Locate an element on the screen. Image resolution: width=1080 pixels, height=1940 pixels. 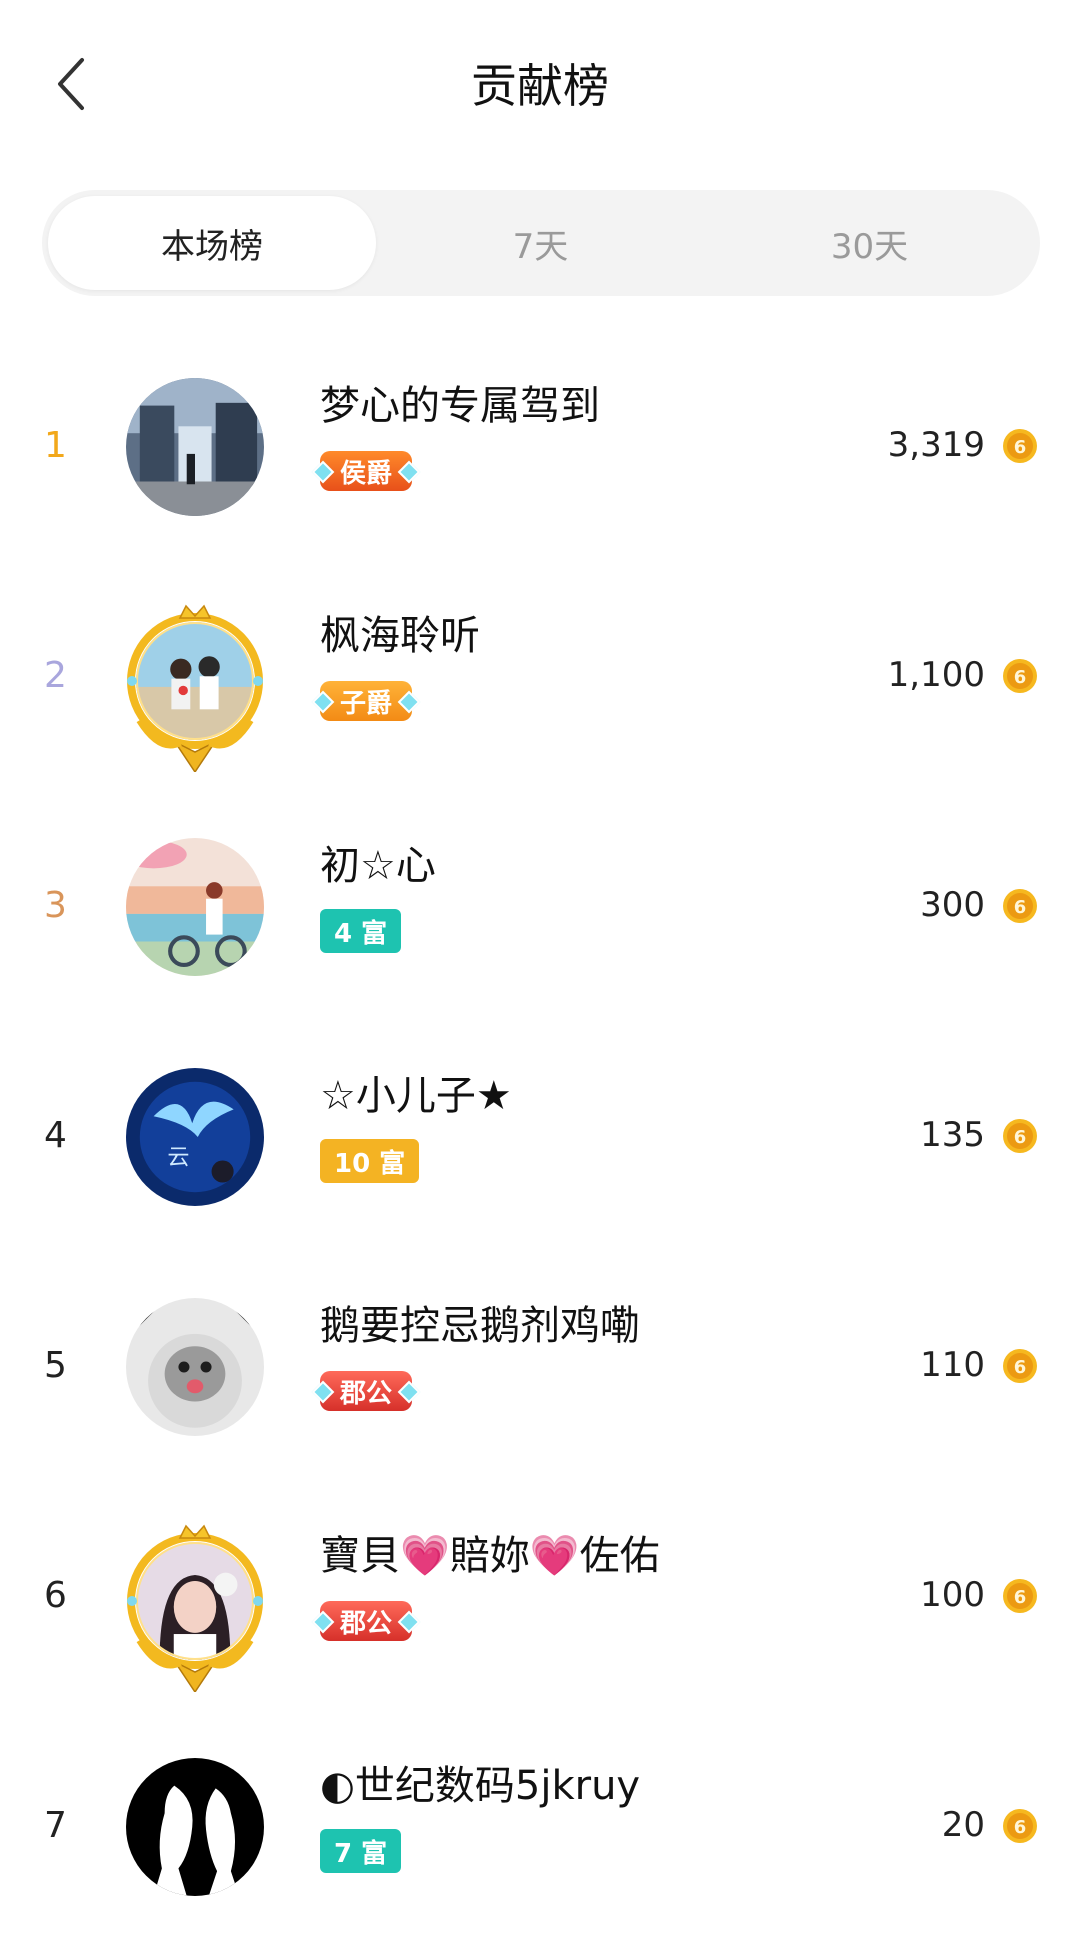
user-name: ◐世纪数码5jkruy is located at coordinates (480, 1786).